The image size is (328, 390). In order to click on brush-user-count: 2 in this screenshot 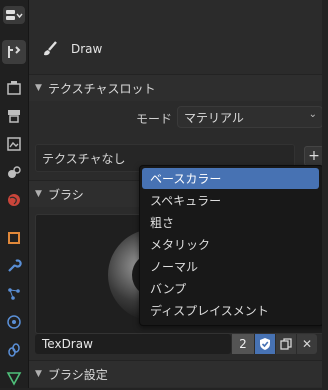, I will do `click(243, 344)`.